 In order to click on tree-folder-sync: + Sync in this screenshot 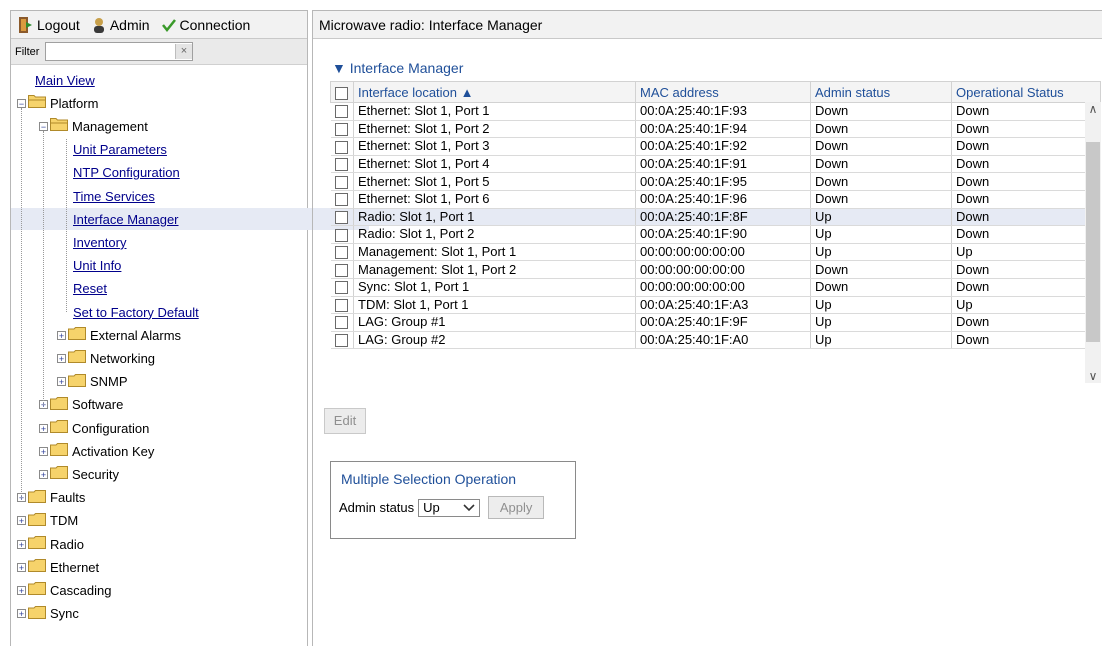, I will do `click(48, 614)`.